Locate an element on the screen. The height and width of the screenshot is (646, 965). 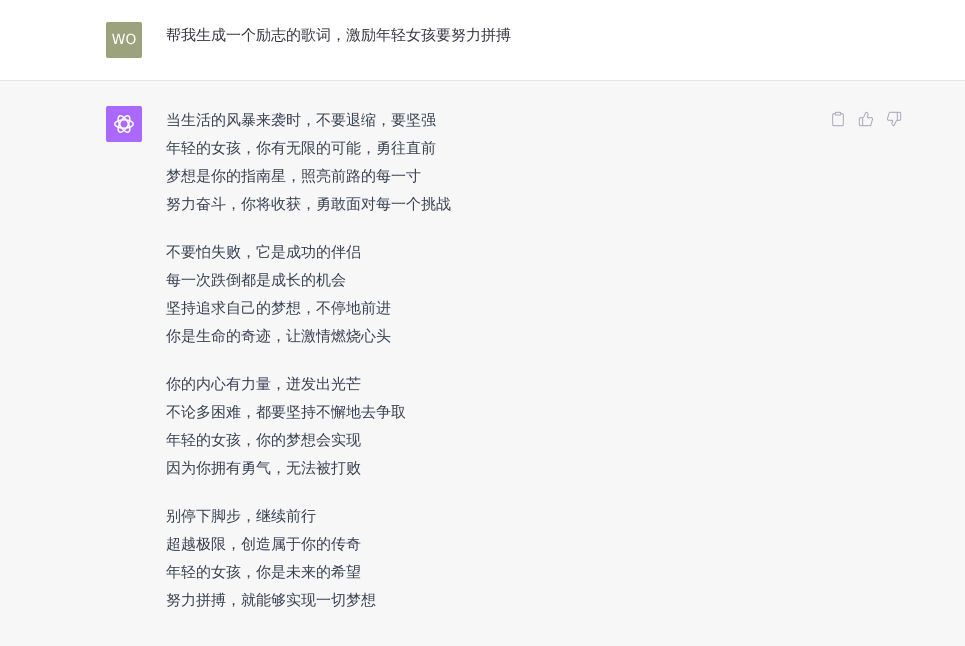
lyric-line: 梦想是你的指南星，照亮前路的每一寸 is located at coordinates (293, 176).